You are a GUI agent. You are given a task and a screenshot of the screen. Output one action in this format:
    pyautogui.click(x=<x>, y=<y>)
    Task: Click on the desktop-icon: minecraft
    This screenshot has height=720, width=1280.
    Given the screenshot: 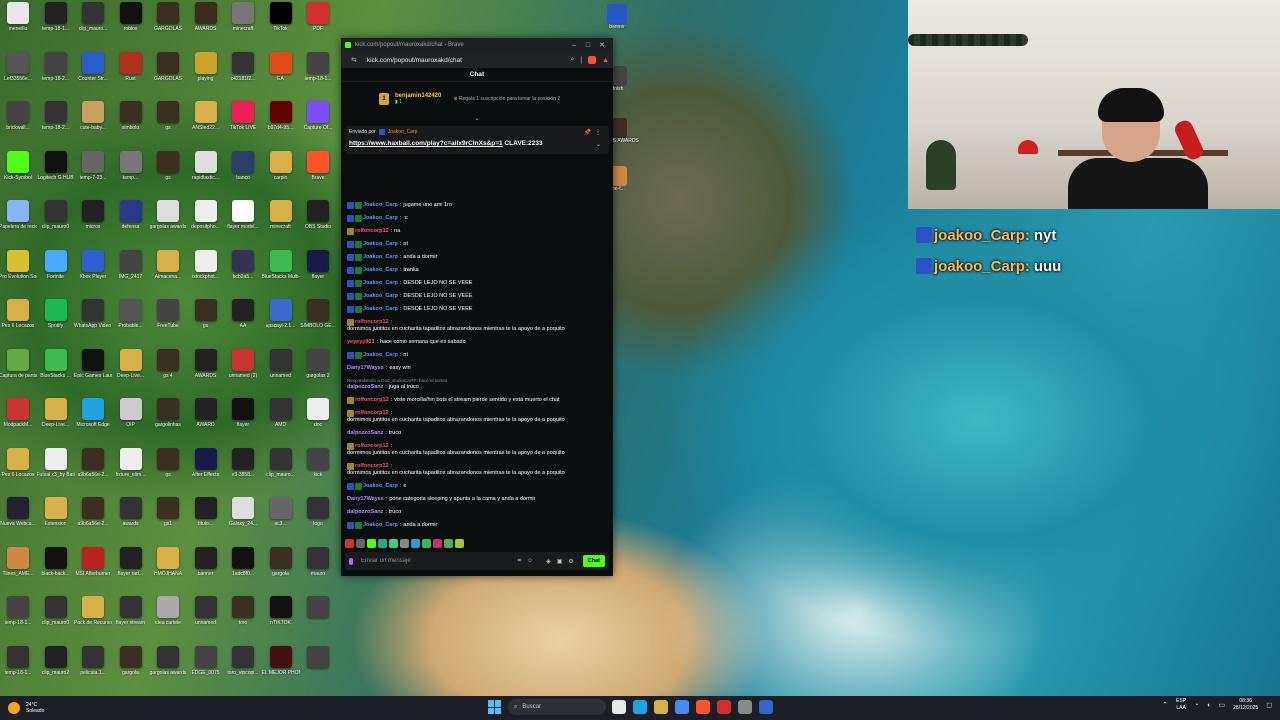 What is the action you would take?
    pyautogui.click(x=281, y=224)
    